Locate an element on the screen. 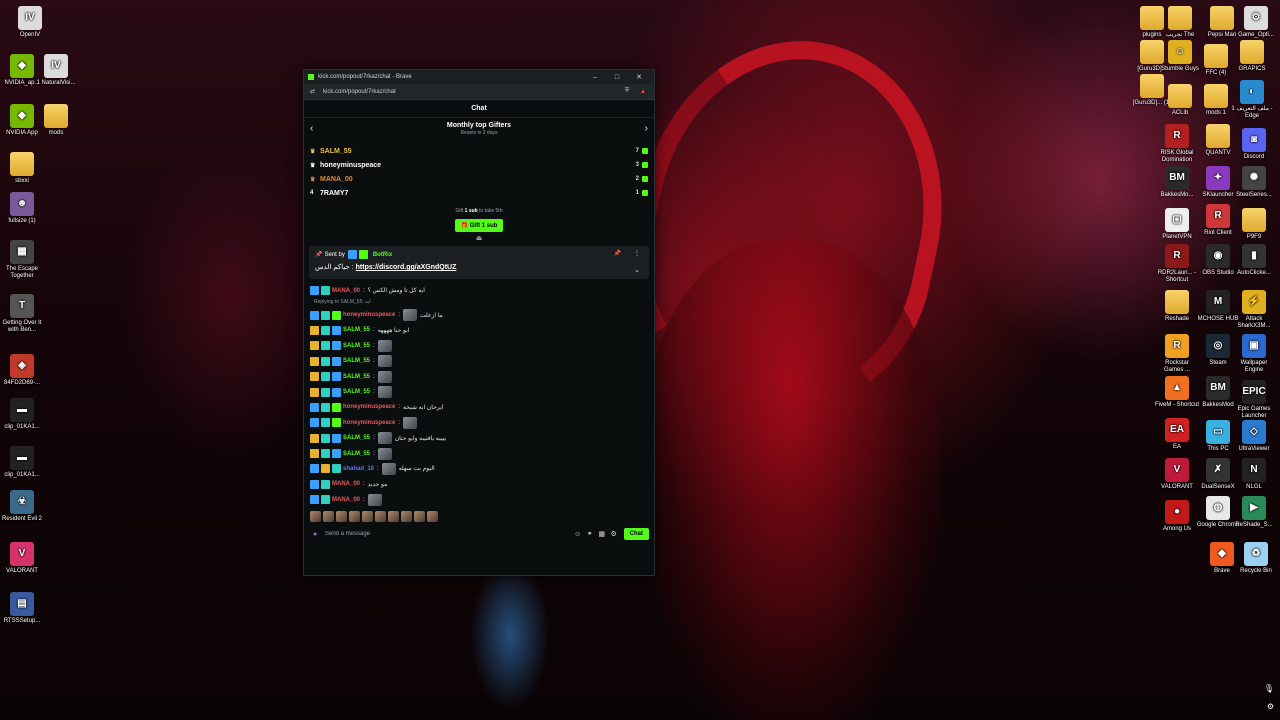 The height and width of the screenshot is (720, 1280). desktop-icon: ☣ Resident Evil 2 is located at coordinates (22, 506).